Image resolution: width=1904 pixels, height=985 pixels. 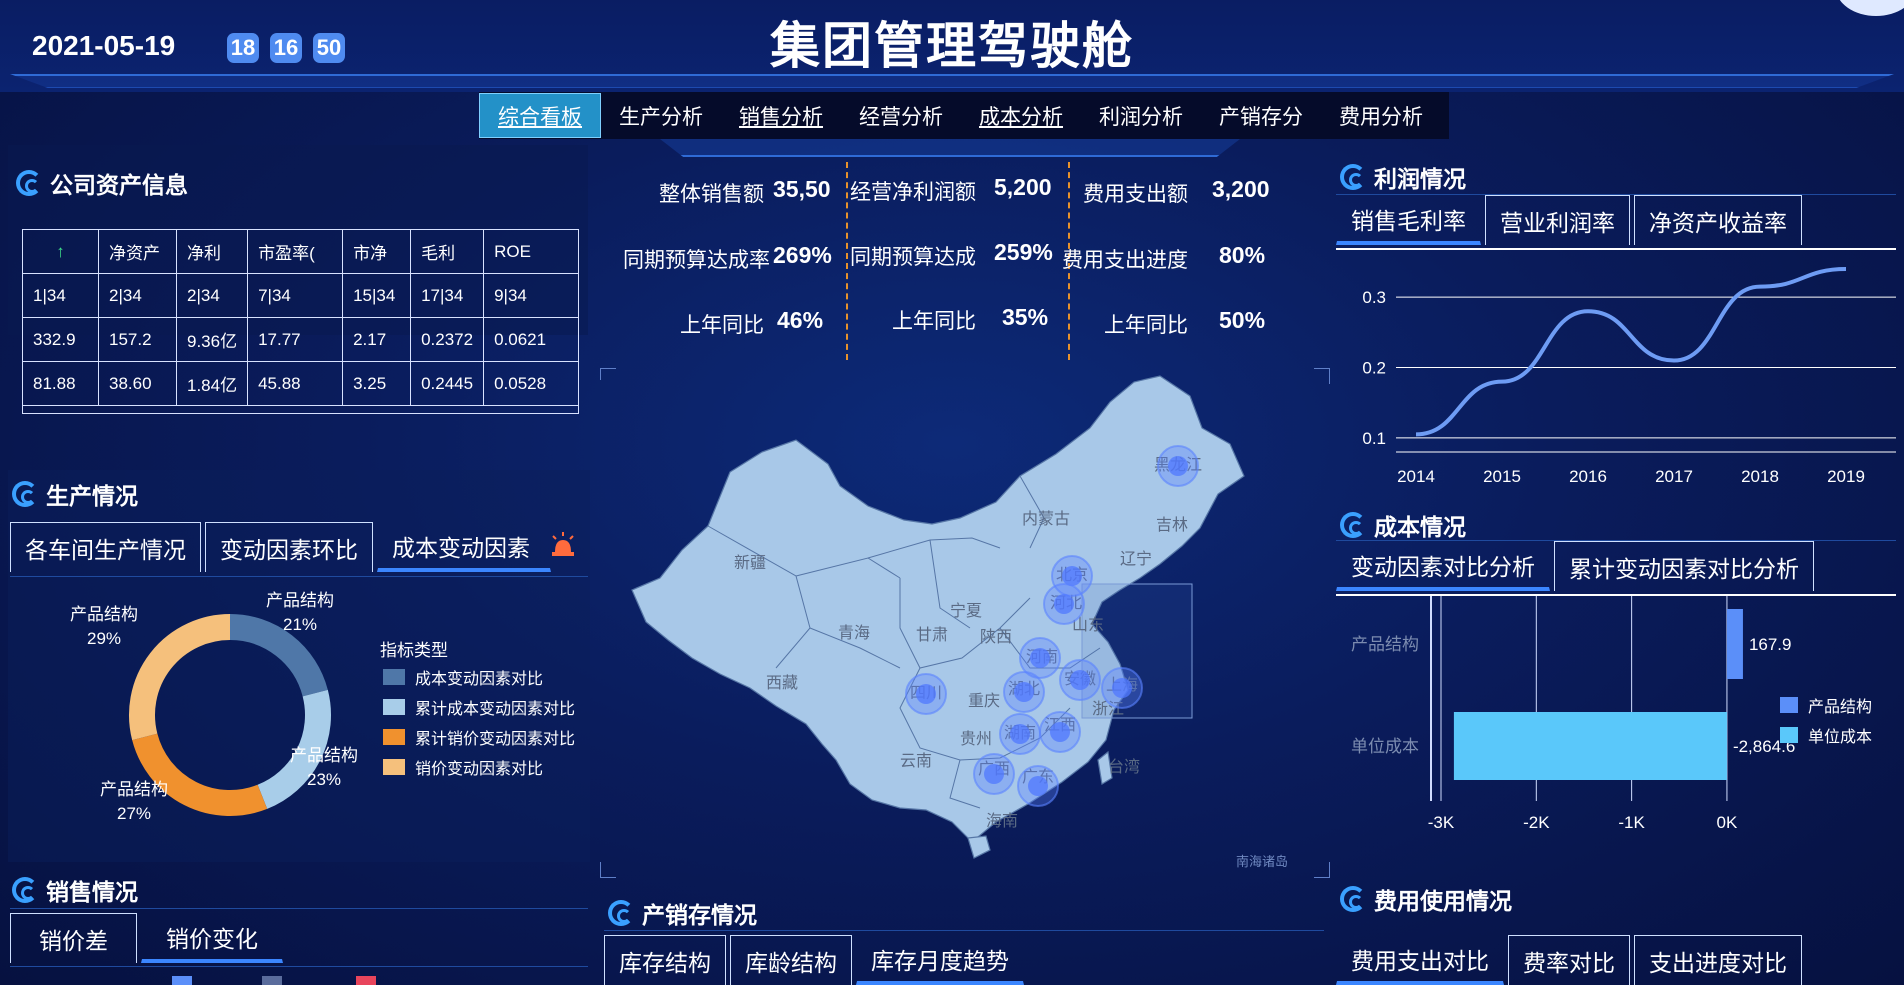 I want to click on production-section-header: 生产情况, so click(x=75, y=494).